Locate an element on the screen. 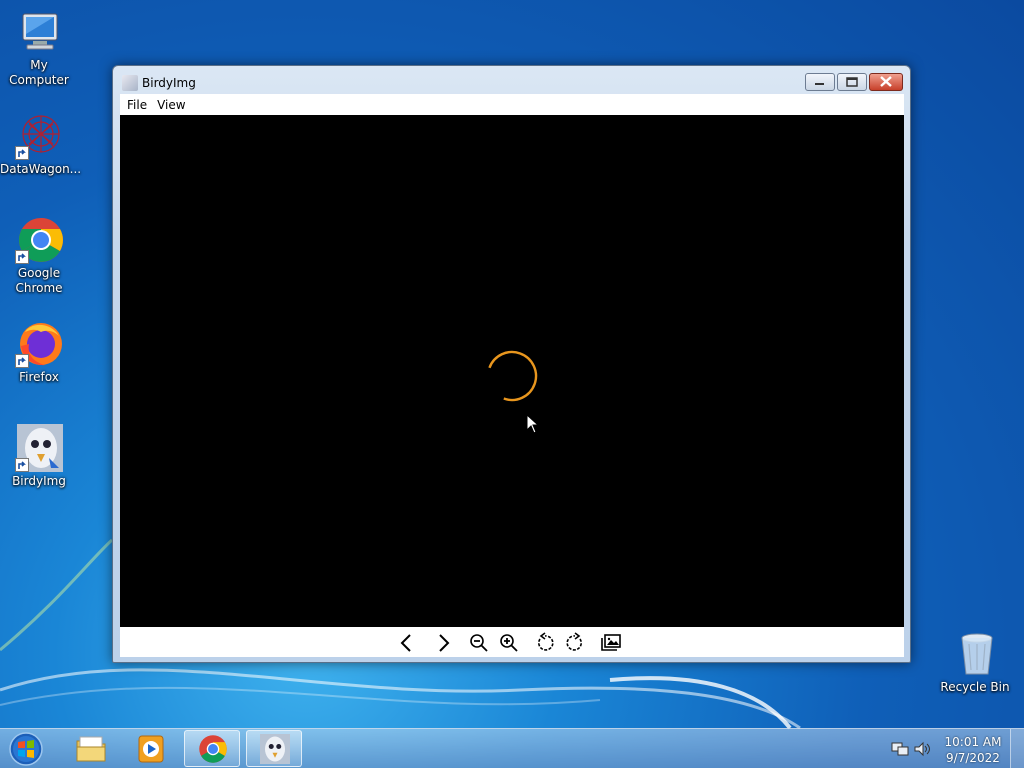 The image size is (1024, 768). windows-start-icon is located at coordinates (26, 749).